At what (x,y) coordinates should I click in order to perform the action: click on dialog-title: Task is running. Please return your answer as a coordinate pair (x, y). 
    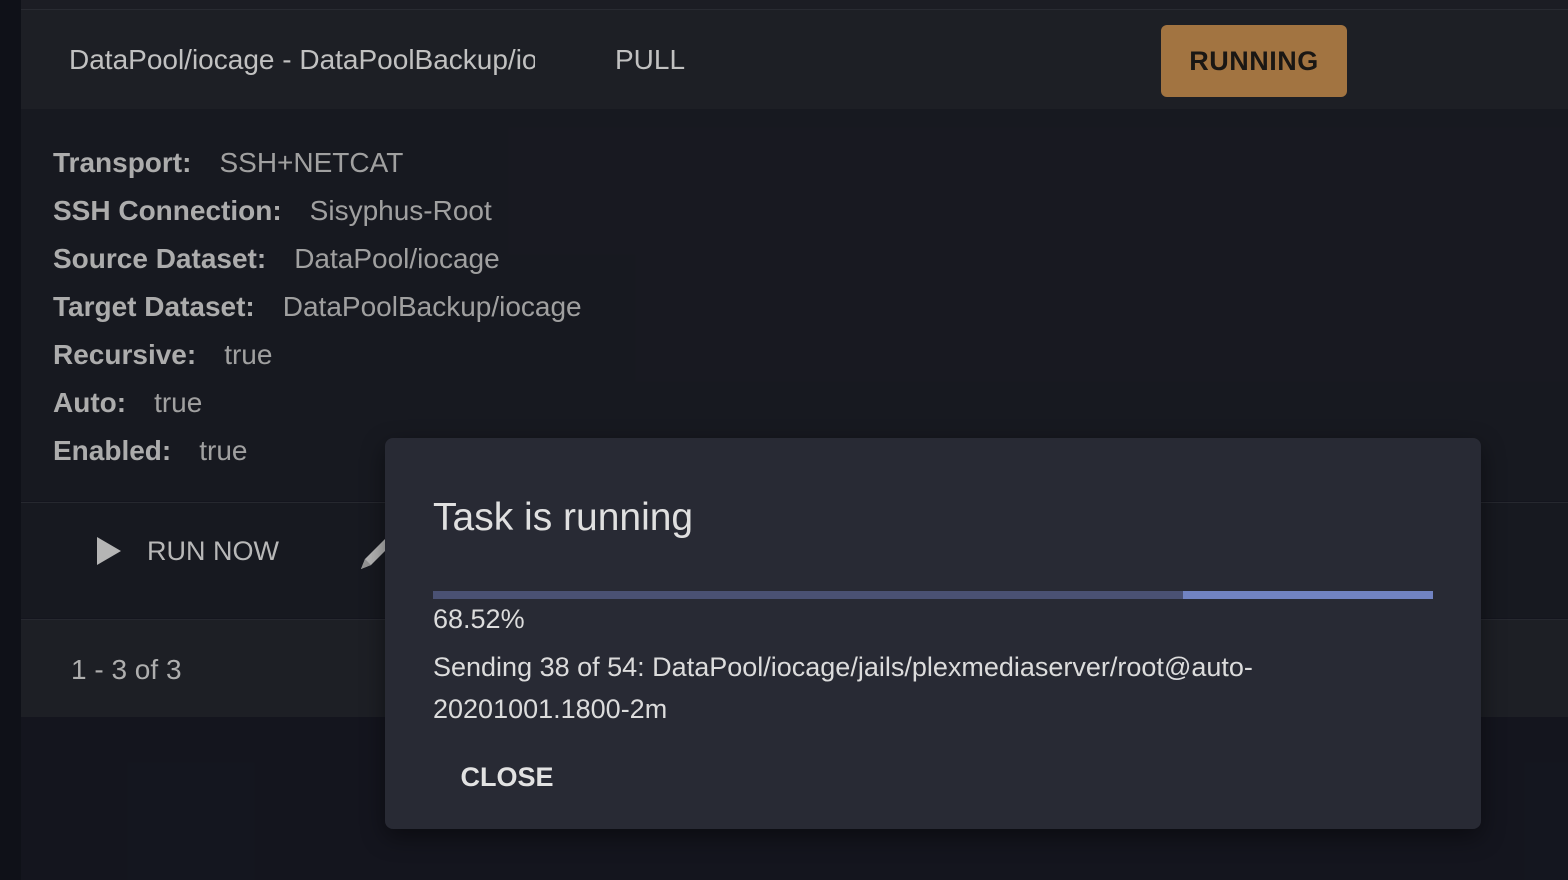
    Looking at the image, I should click on (563, 517).